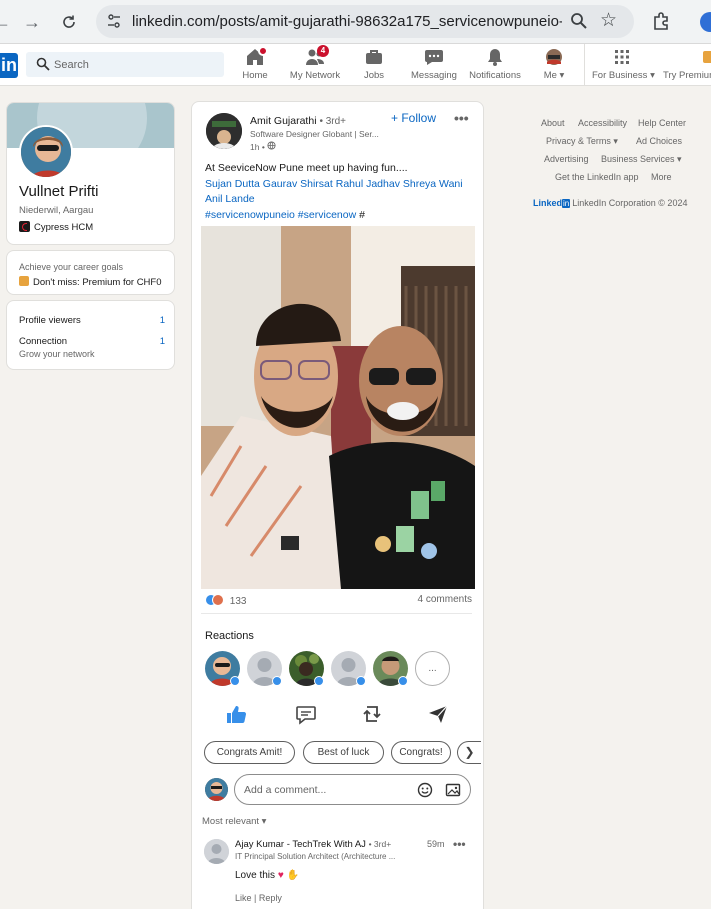 The image size is (711, 909). Describe the element at coordinates (380, 844) in the screenshot. I see `commenter-degree: • 3rd+` at that location.